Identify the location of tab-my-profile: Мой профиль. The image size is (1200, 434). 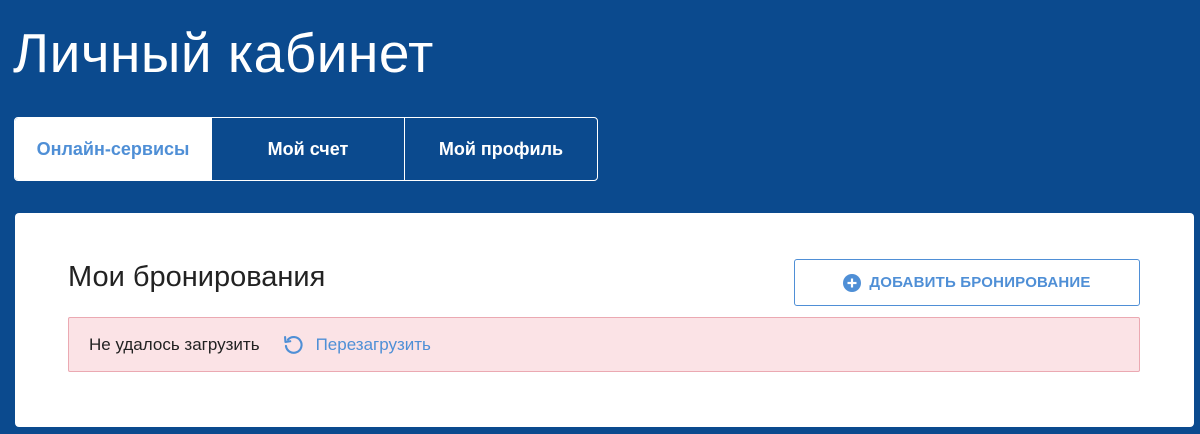
(500, 149).